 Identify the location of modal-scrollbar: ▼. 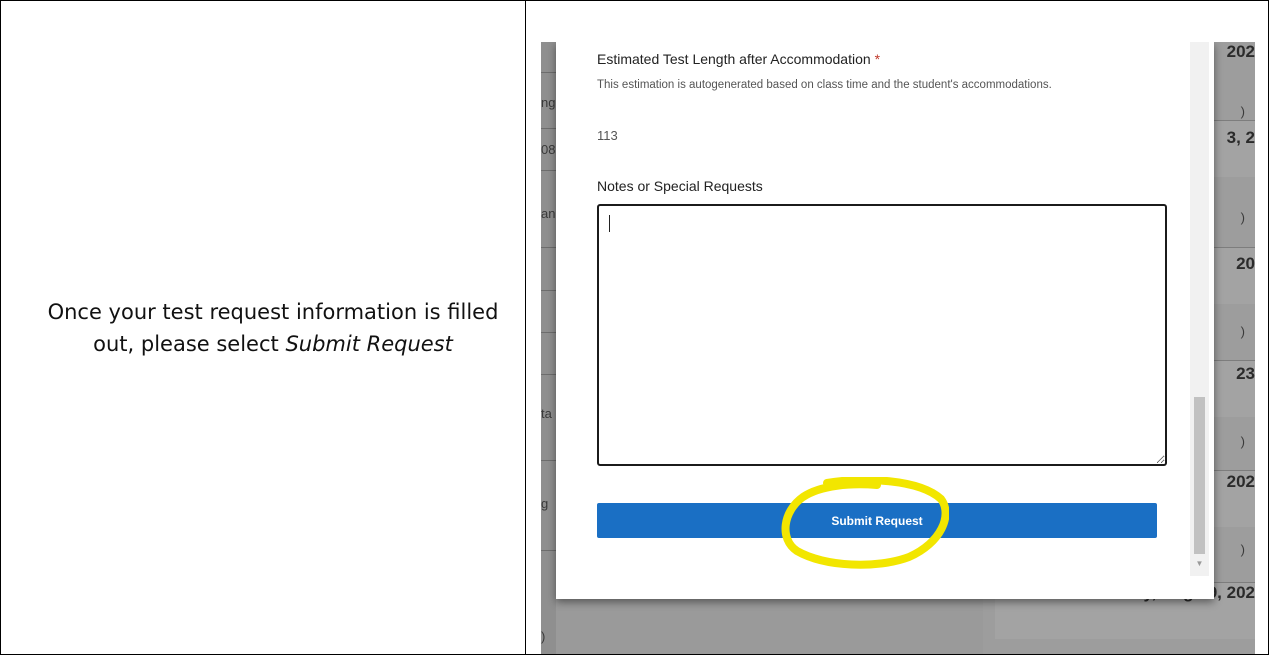
(1199, 309).